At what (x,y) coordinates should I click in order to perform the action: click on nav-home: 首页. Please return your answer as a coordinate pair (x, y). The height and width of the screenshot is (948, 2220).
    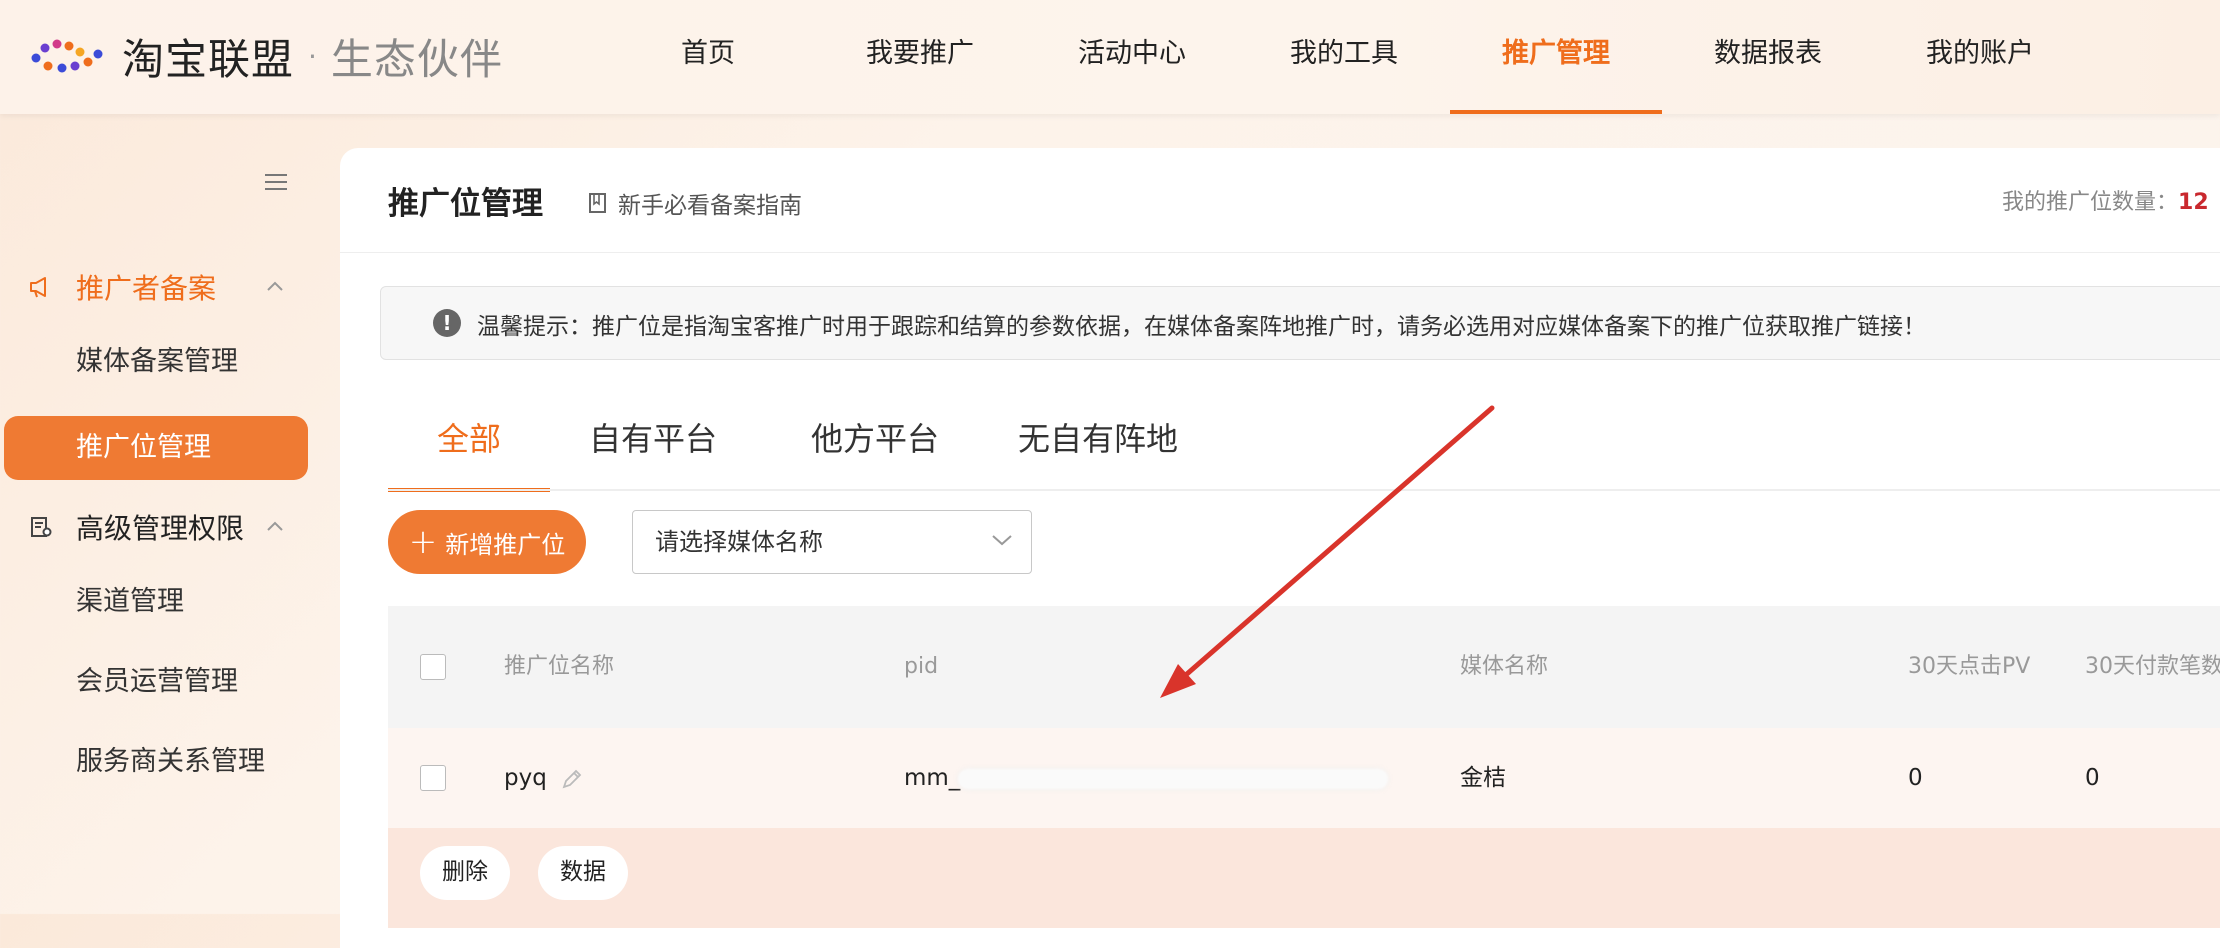
    Looking at the image, I should click on (708, 57).